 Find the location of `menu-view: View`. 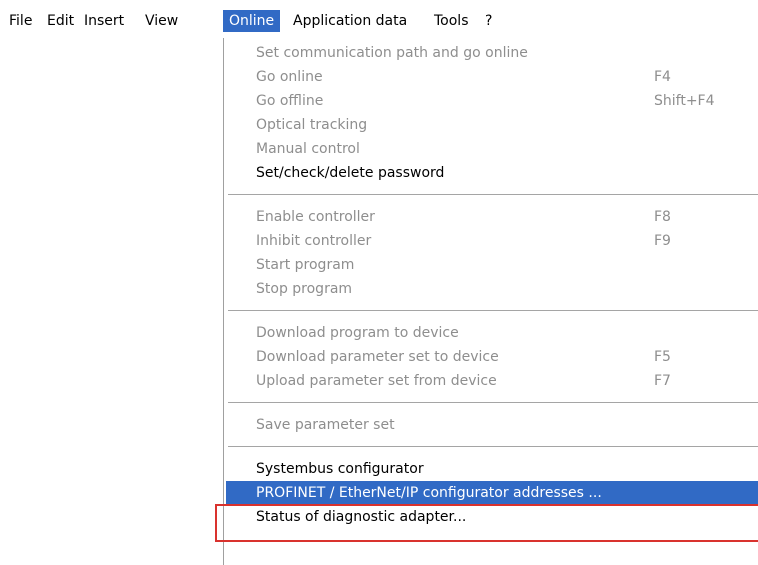

menu-view: View is located at coordinates (161, 21).